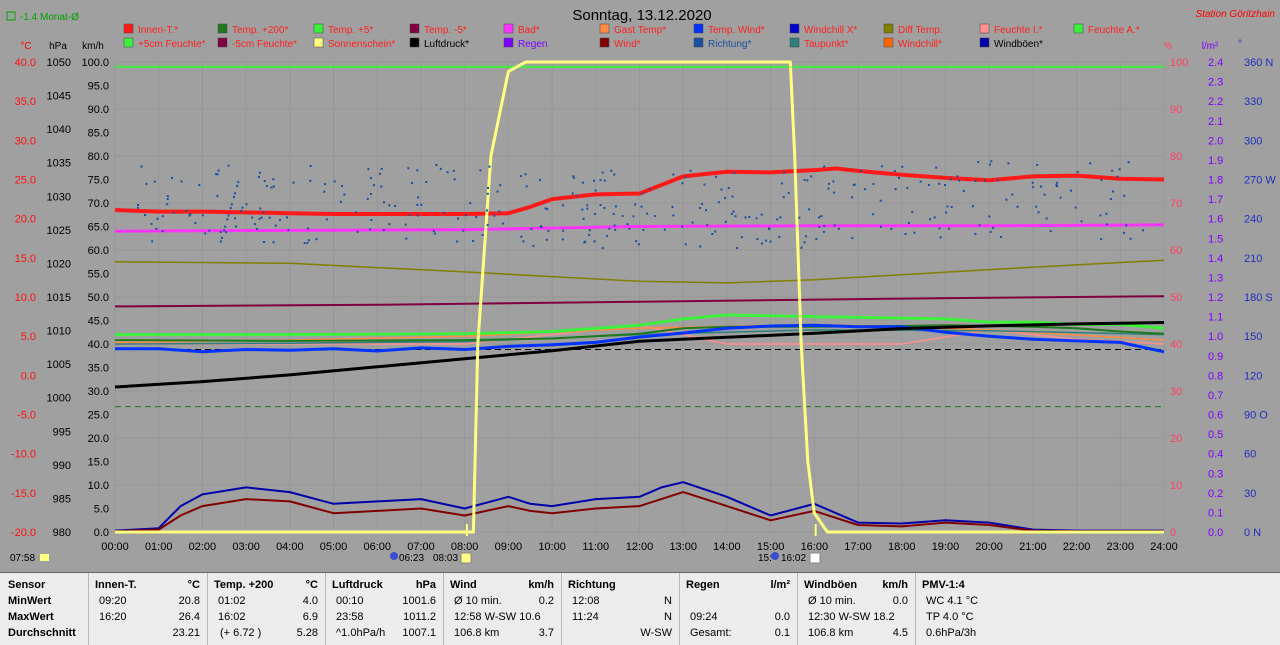 The width and height of the screenshot is (1280, 645). Describe the element at coordinates (1215, 357) in the screenshot. I see `rain-tick-label: 0.9` at that location.